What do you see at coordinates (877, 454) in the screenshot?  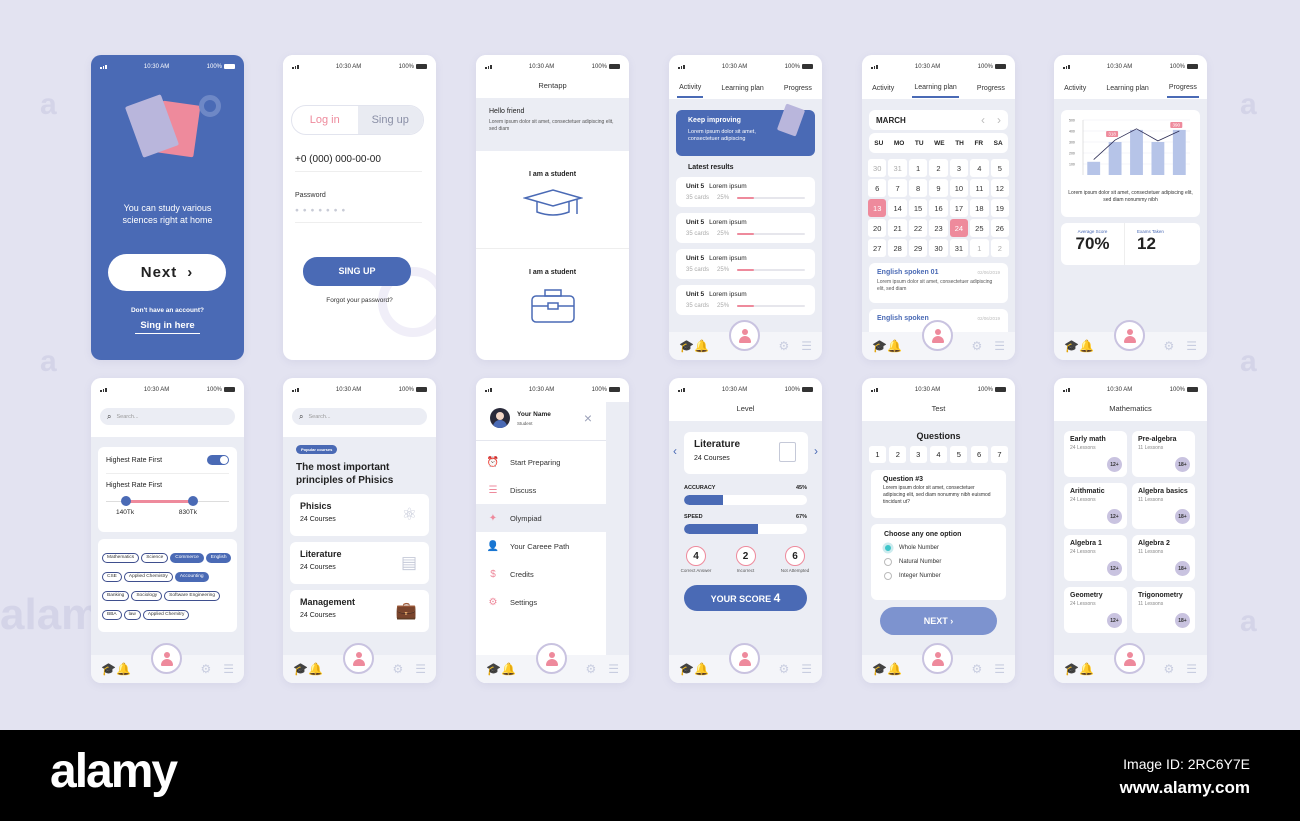 I see `question-number: 1` at bounding box center [877, 454].